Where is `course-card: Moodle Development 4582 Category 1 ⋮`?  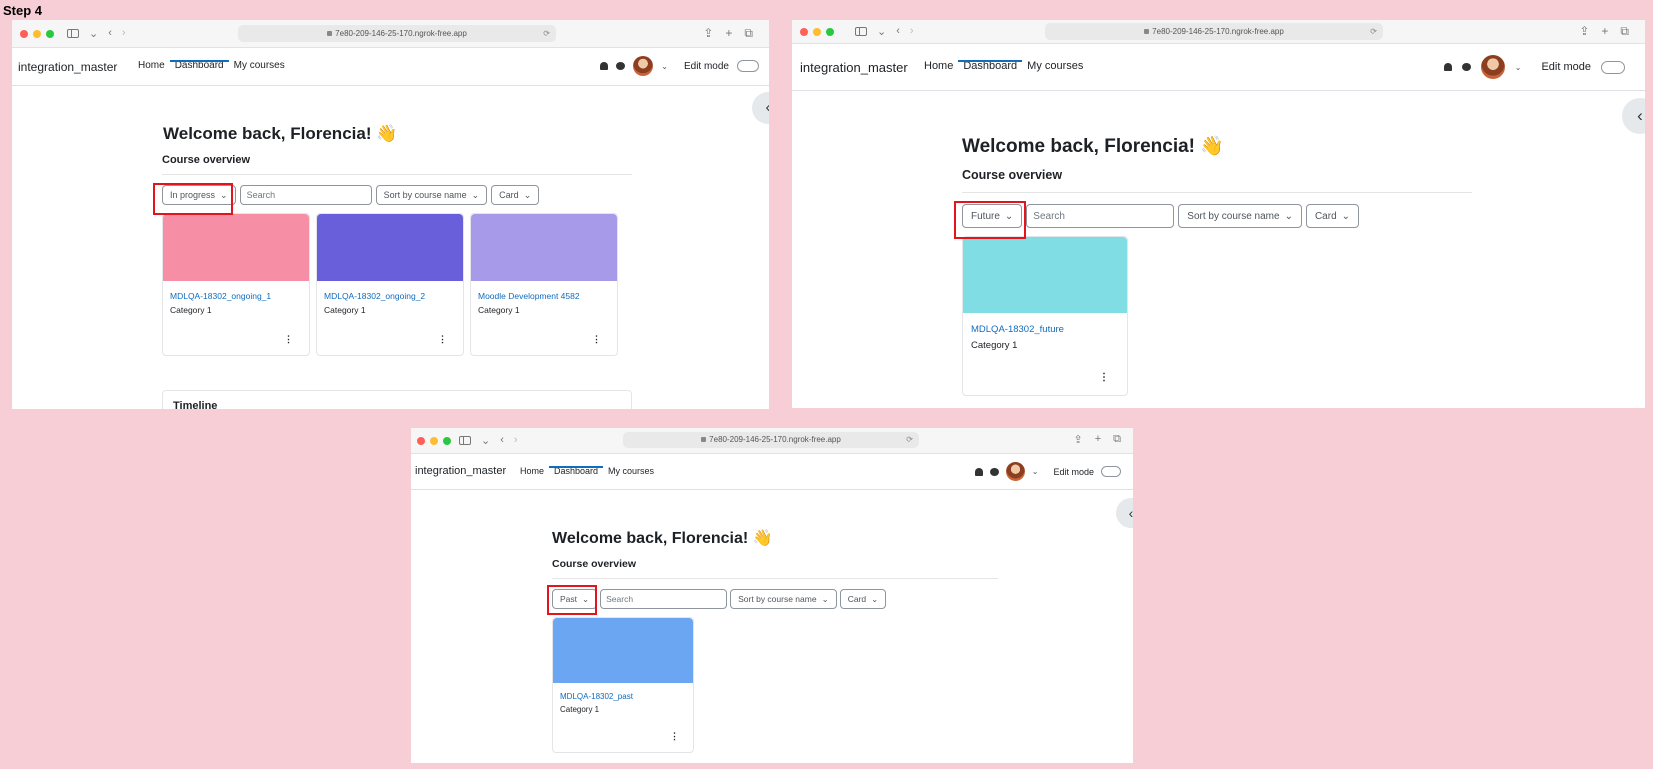 course-card: Moodle Development 4582 Category 1 ⋮ is located at coordinates (544, 284).